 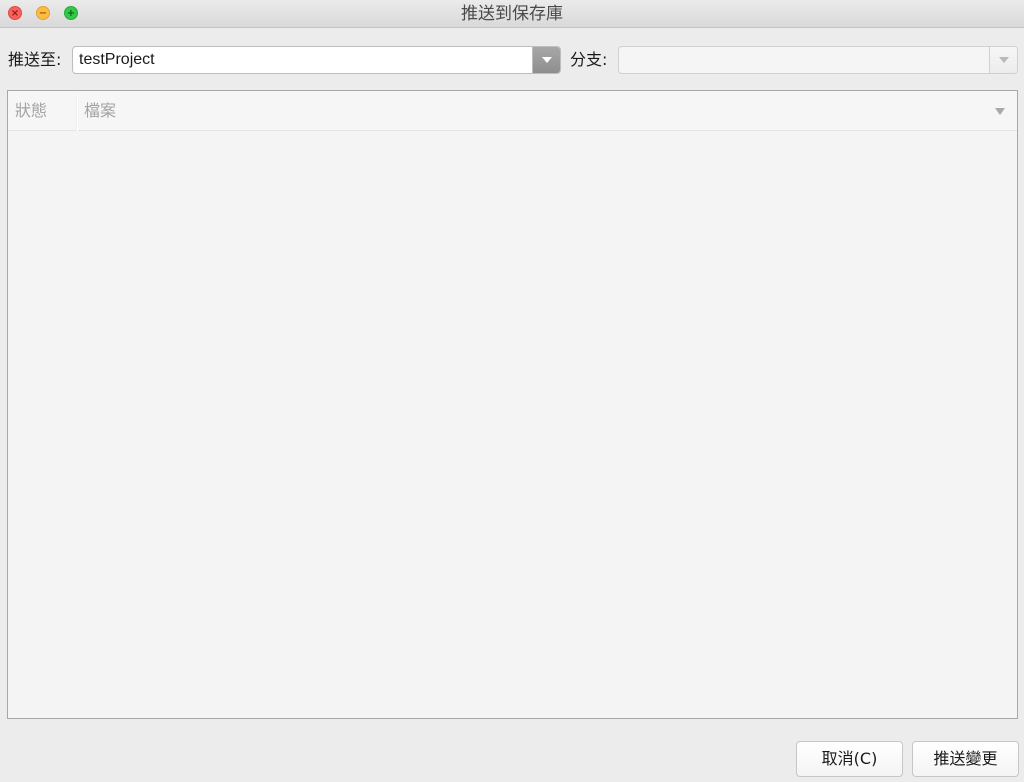 I want to click on column-divider, so click(x=77, y=113).